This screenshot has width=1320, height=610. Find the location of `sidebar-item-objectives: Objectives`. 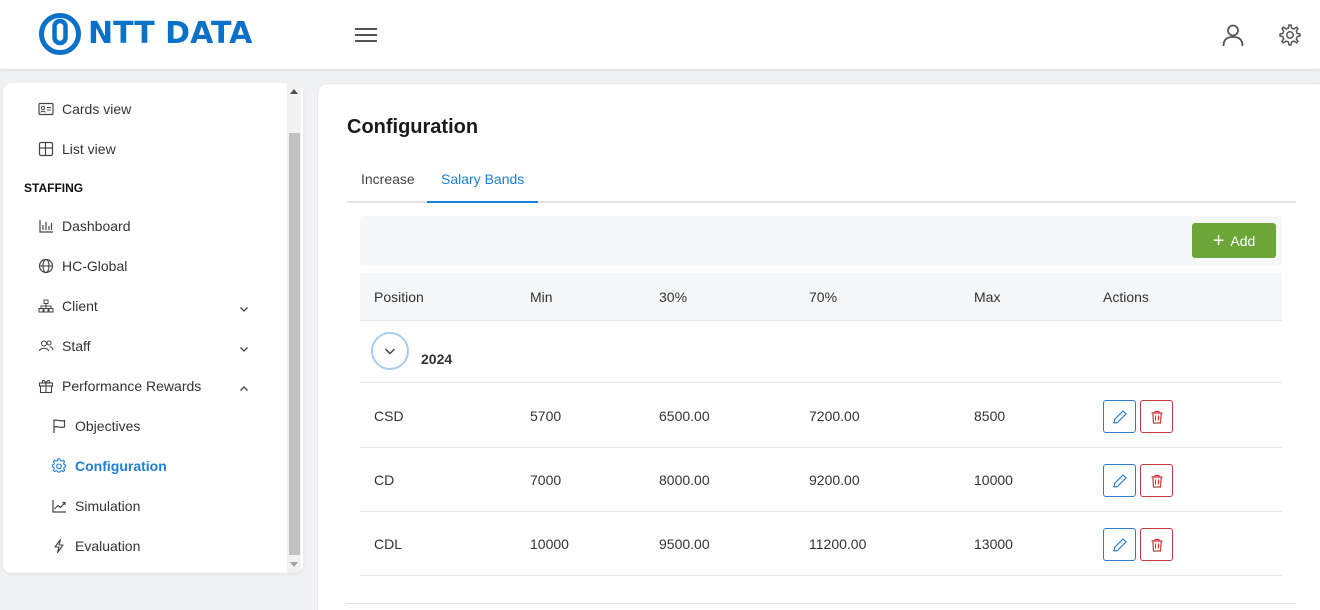

sidebar-item-objectives: Objectives is located at coordinates (177, 426).